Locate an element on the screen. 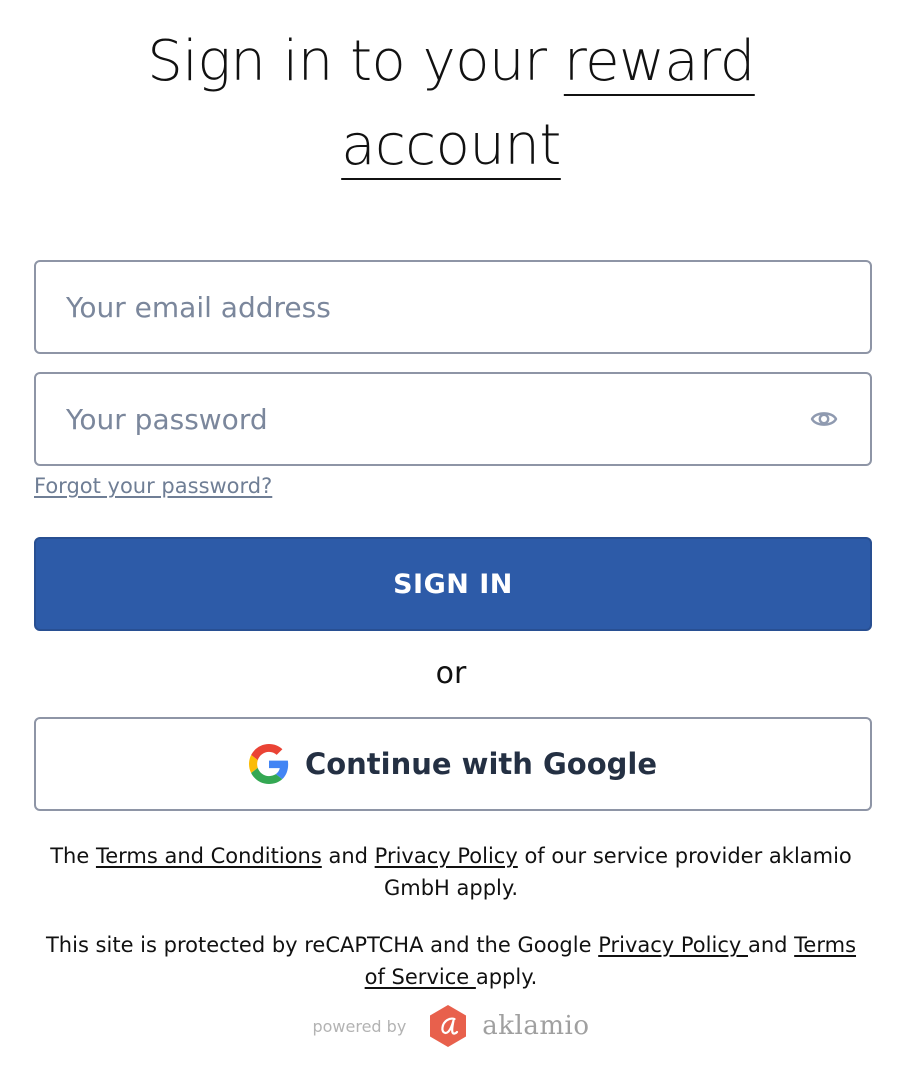  continue-with-google-button: Continue with Google is located at coordinates (453, 764).